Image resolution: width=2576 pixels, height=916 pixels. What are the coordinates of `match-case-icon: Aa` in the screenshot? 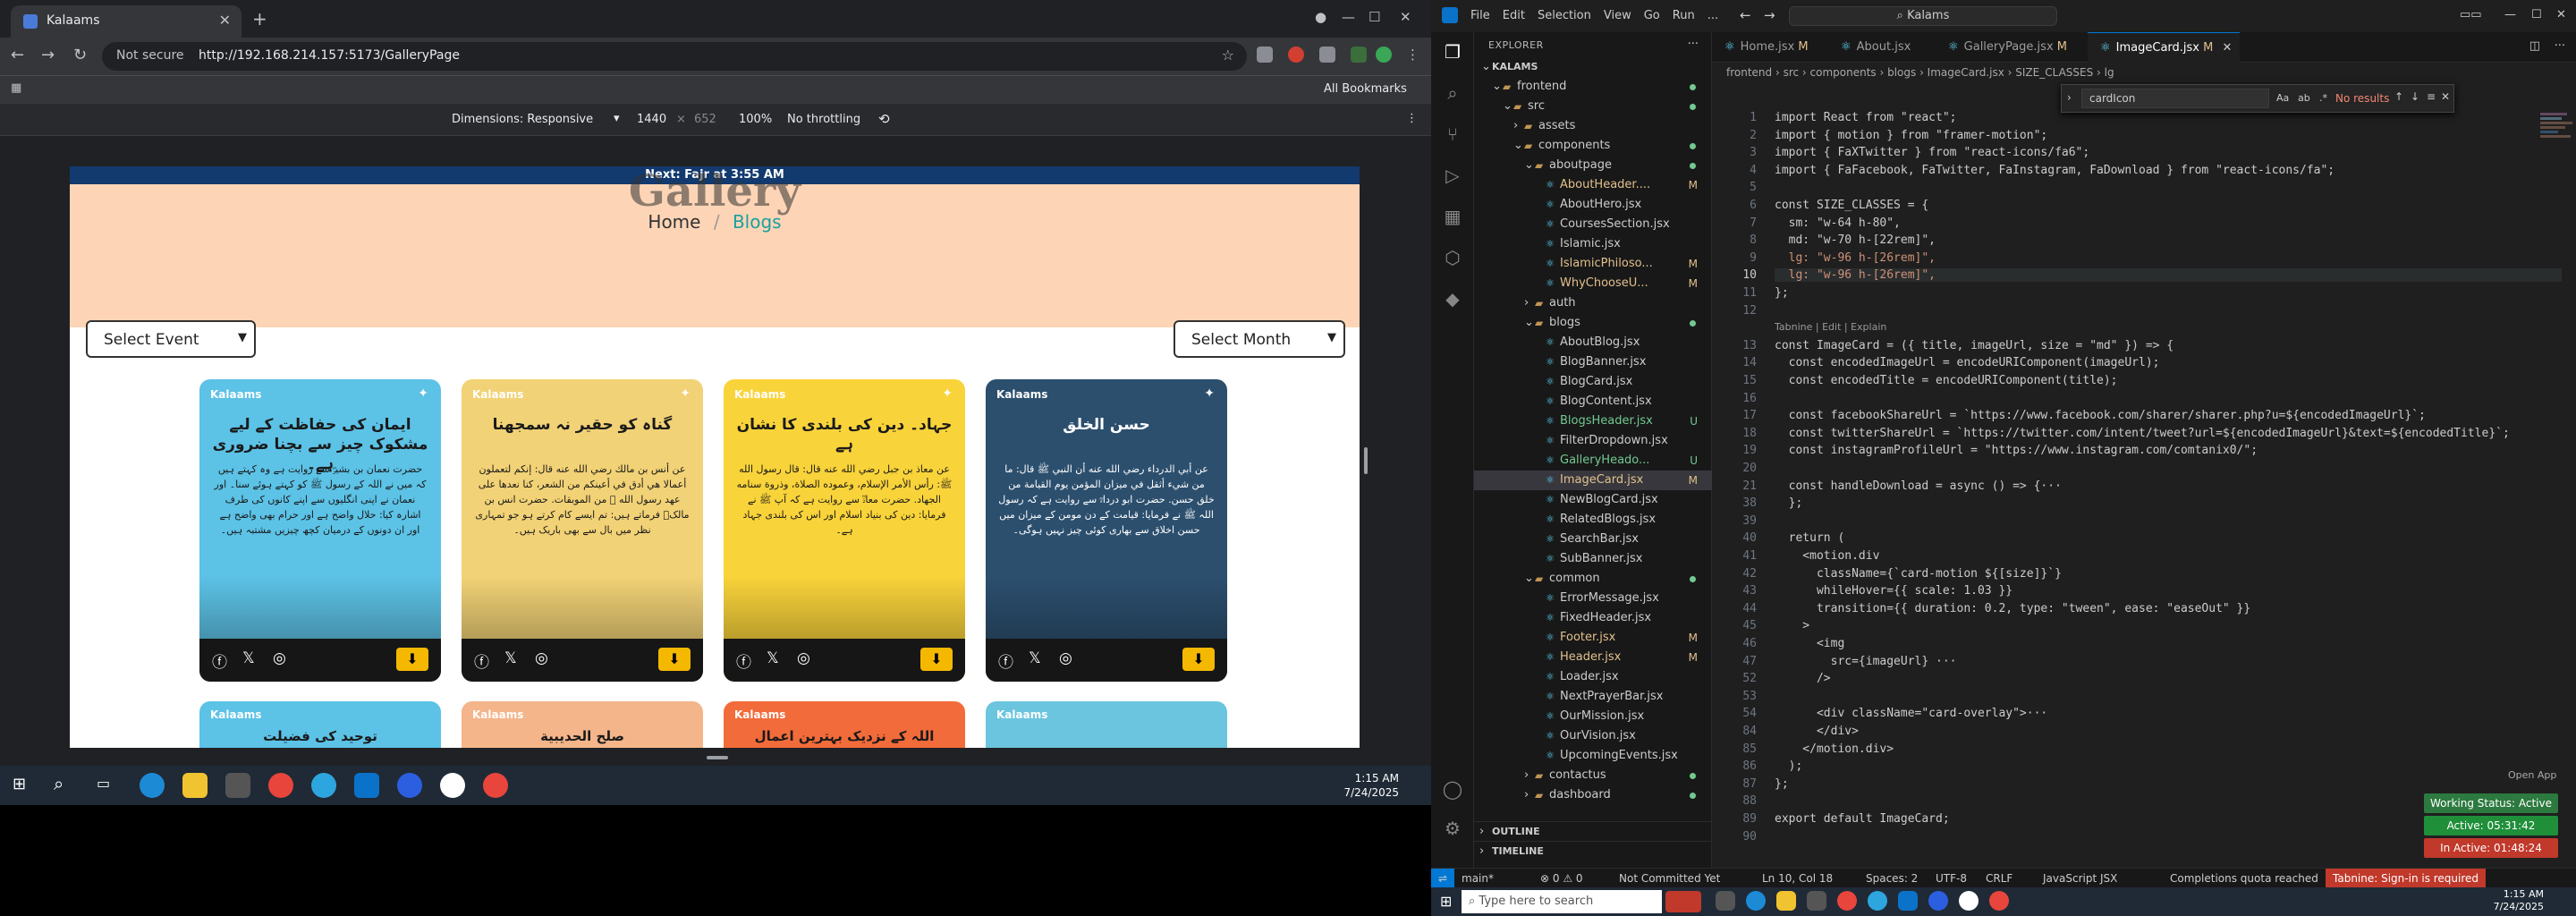 It's located at (2282, 98).